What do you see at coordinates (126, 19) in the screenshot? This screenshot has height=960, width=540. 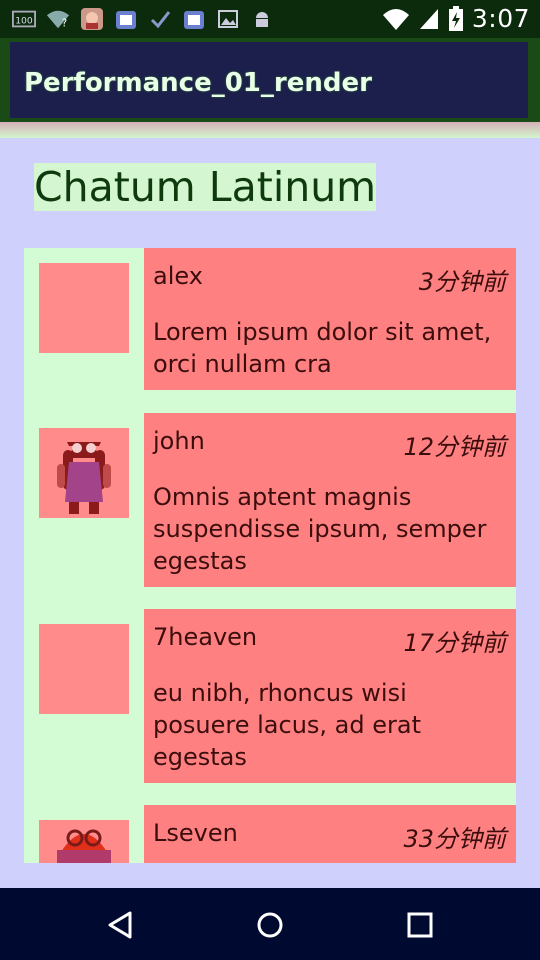 I see `store-icon` at bounding box center [126, 19].